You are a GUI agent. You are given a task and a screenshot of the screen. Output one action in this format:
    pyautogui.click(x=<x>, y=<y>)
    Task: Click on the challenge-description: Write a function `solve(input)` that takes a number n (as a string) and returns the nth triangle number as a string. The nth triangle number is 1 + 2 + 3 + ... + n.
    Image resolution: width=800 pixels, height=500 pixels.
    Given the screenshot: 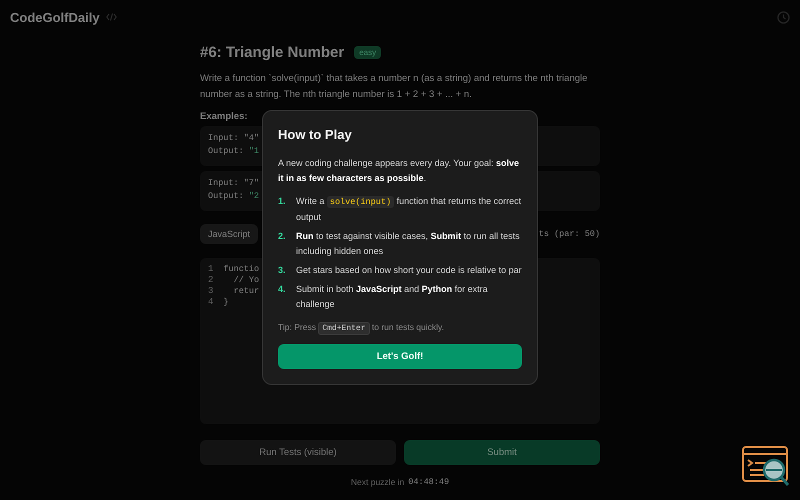 What is the action you would take?
    pyautogui.click(x=394, y=87)
    